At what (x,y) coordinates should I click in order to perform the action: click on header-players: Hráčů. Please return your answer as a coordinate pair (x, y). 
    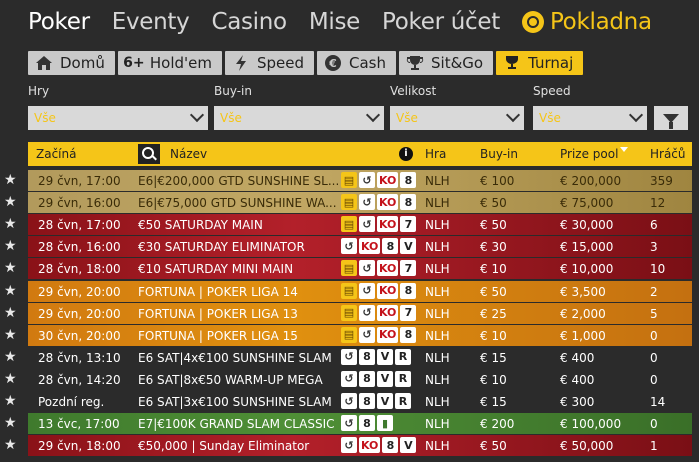
    Looking at the image, I should click on (668, 154).